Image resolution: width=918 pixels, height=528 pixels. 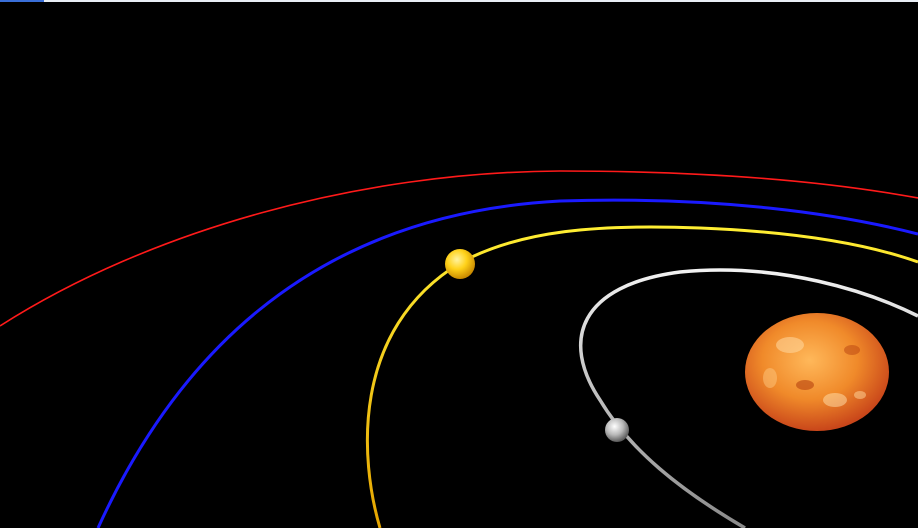 I want to click on planet-icon, so click(x=460, y=264).